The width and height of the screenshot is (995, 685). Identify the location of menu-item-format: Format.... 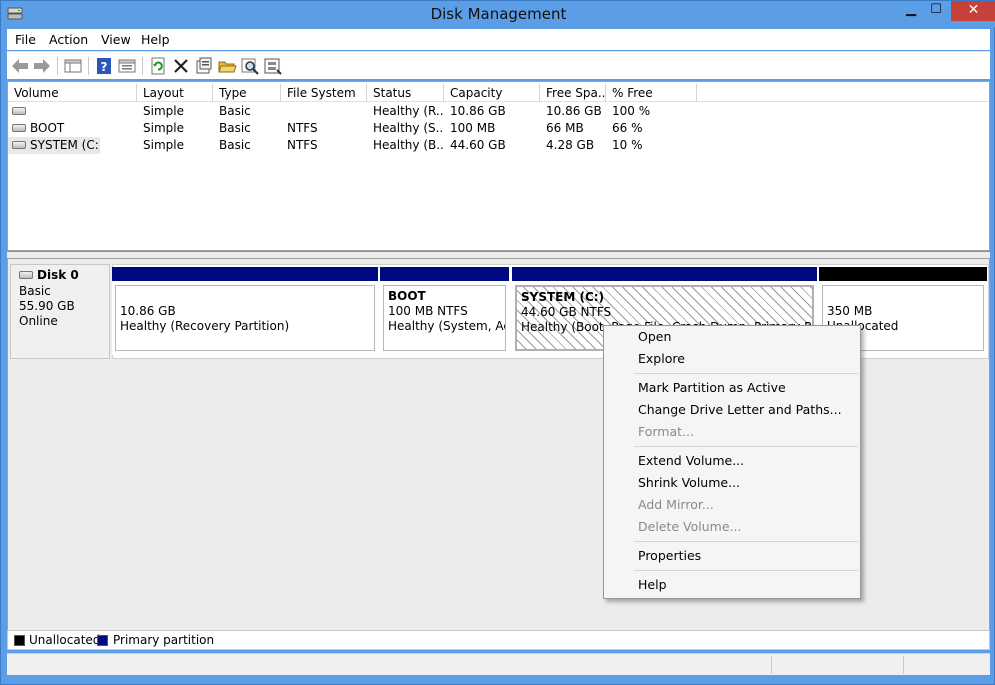
(666, 431).